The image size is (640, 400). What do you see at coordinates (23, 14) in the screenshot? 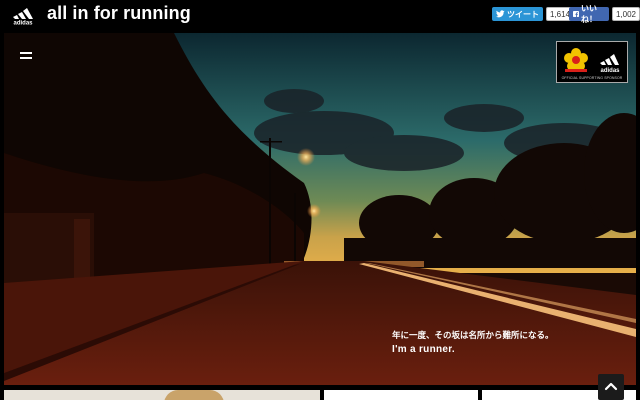
I see `adidas-logo: adidas` at bounding box center [23, 14].